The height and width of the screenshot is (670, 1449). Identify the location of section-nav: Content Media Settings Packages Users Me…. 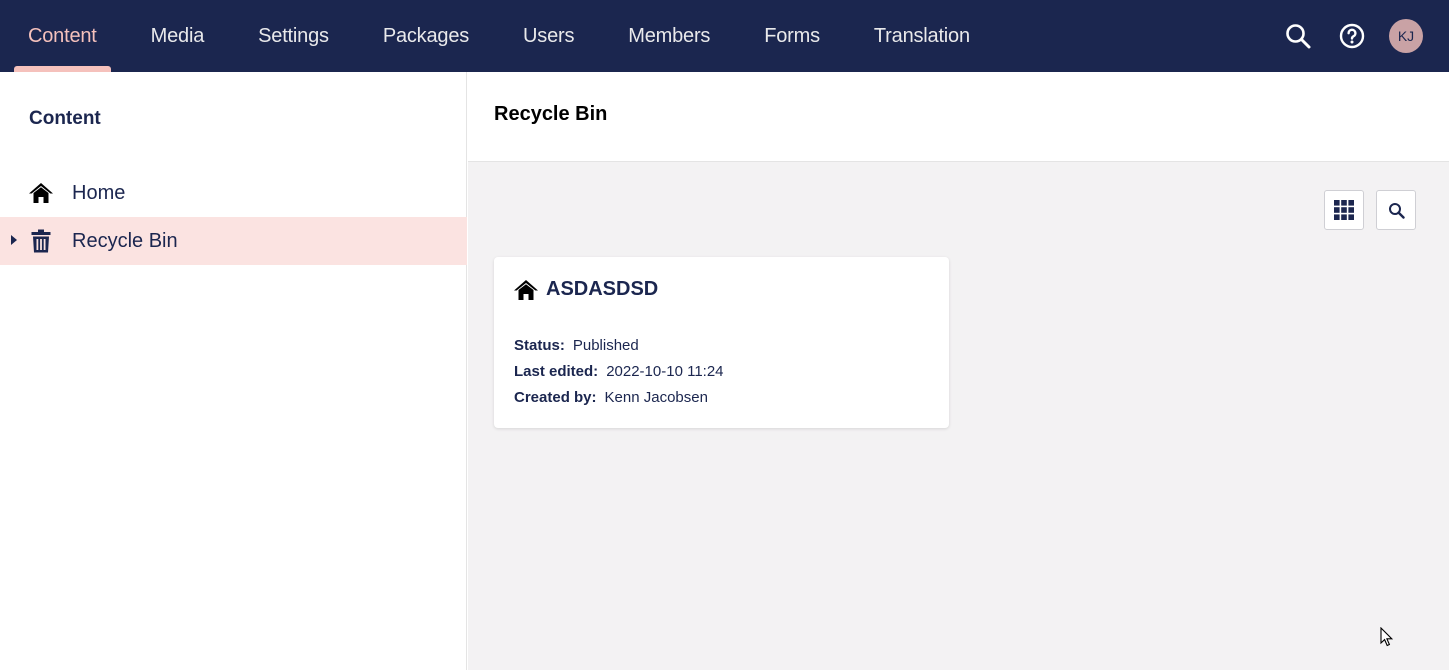
(498, 36).